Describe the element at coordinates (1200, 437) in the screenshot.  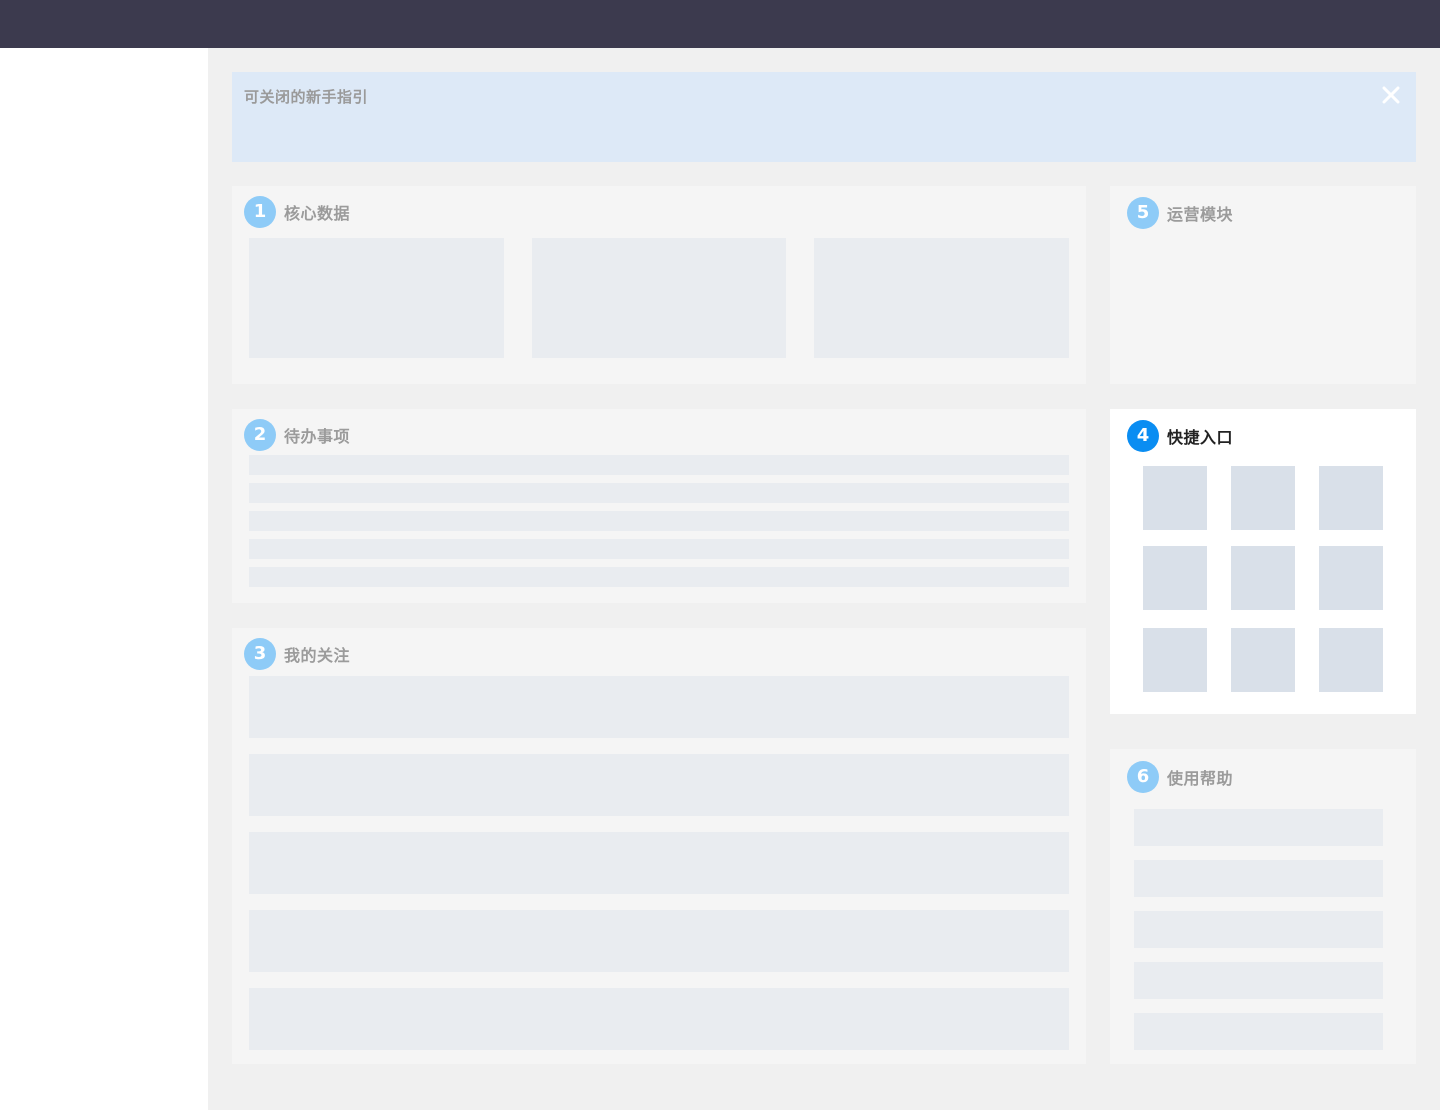
I see `card-title: 快捷入口` at that location.